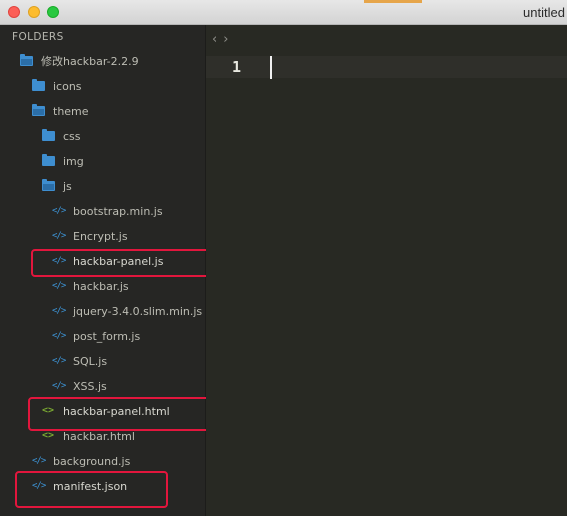  What do you see at coordinates (90, 386) in the screenshot?
I see `tree-item-label: XSS.js` at bounding box center [90, 386].